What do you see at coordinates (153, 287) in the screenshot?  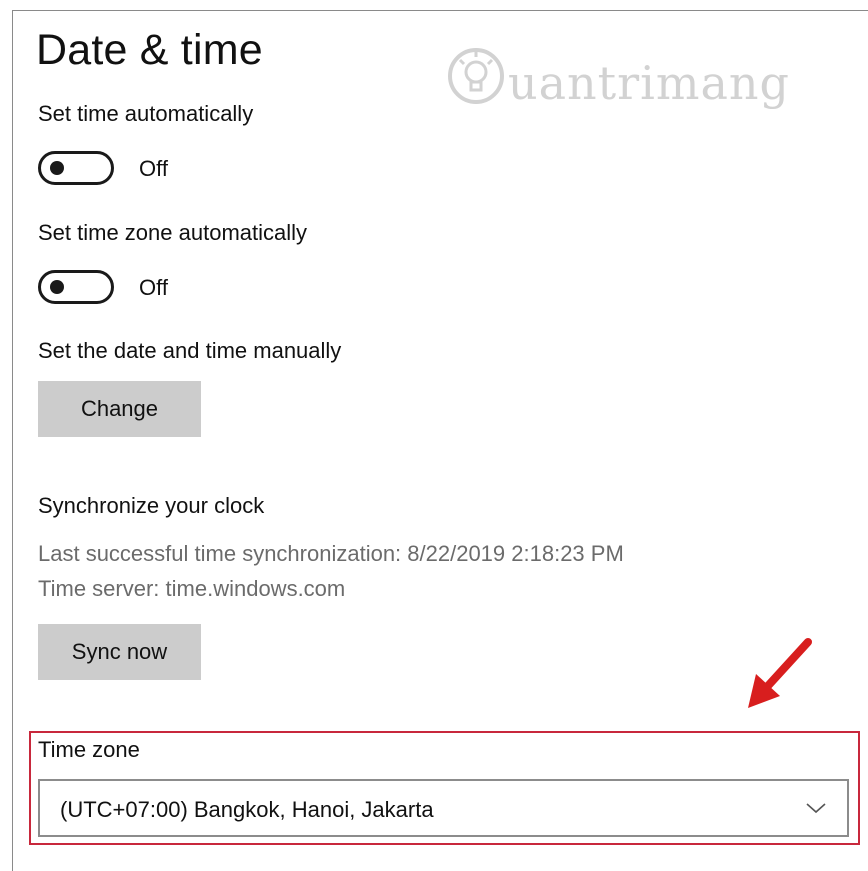 I see `set-timezone-auto-state: Off` at bounding box center [153, 287].